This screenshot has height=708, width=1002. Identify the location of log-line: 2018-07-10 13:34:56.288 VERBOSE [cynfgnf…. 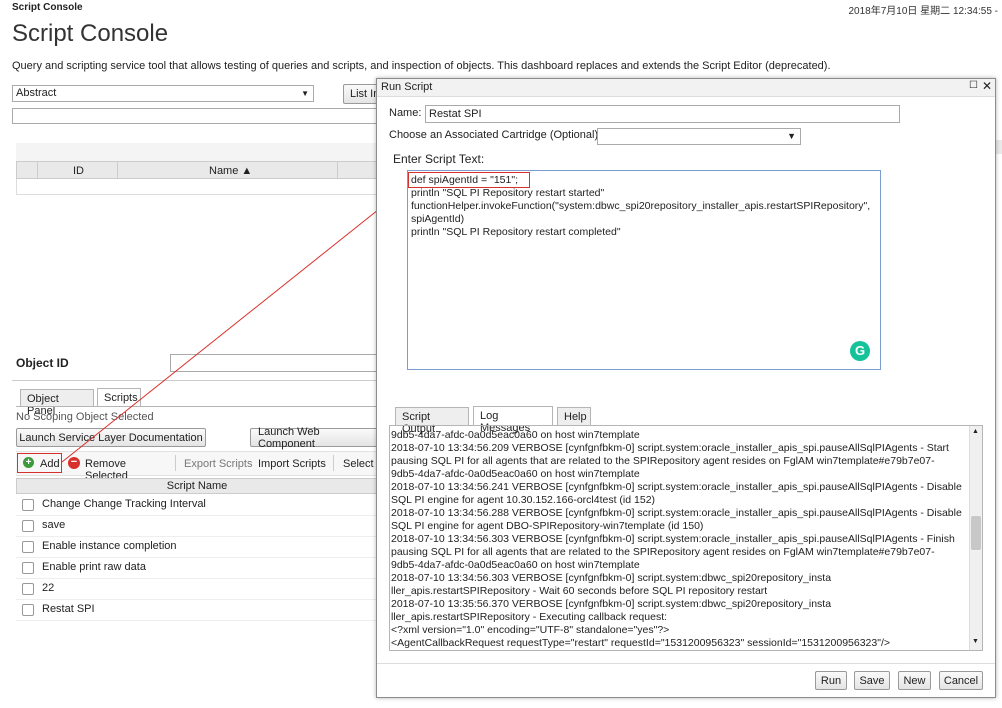
(676, 513).